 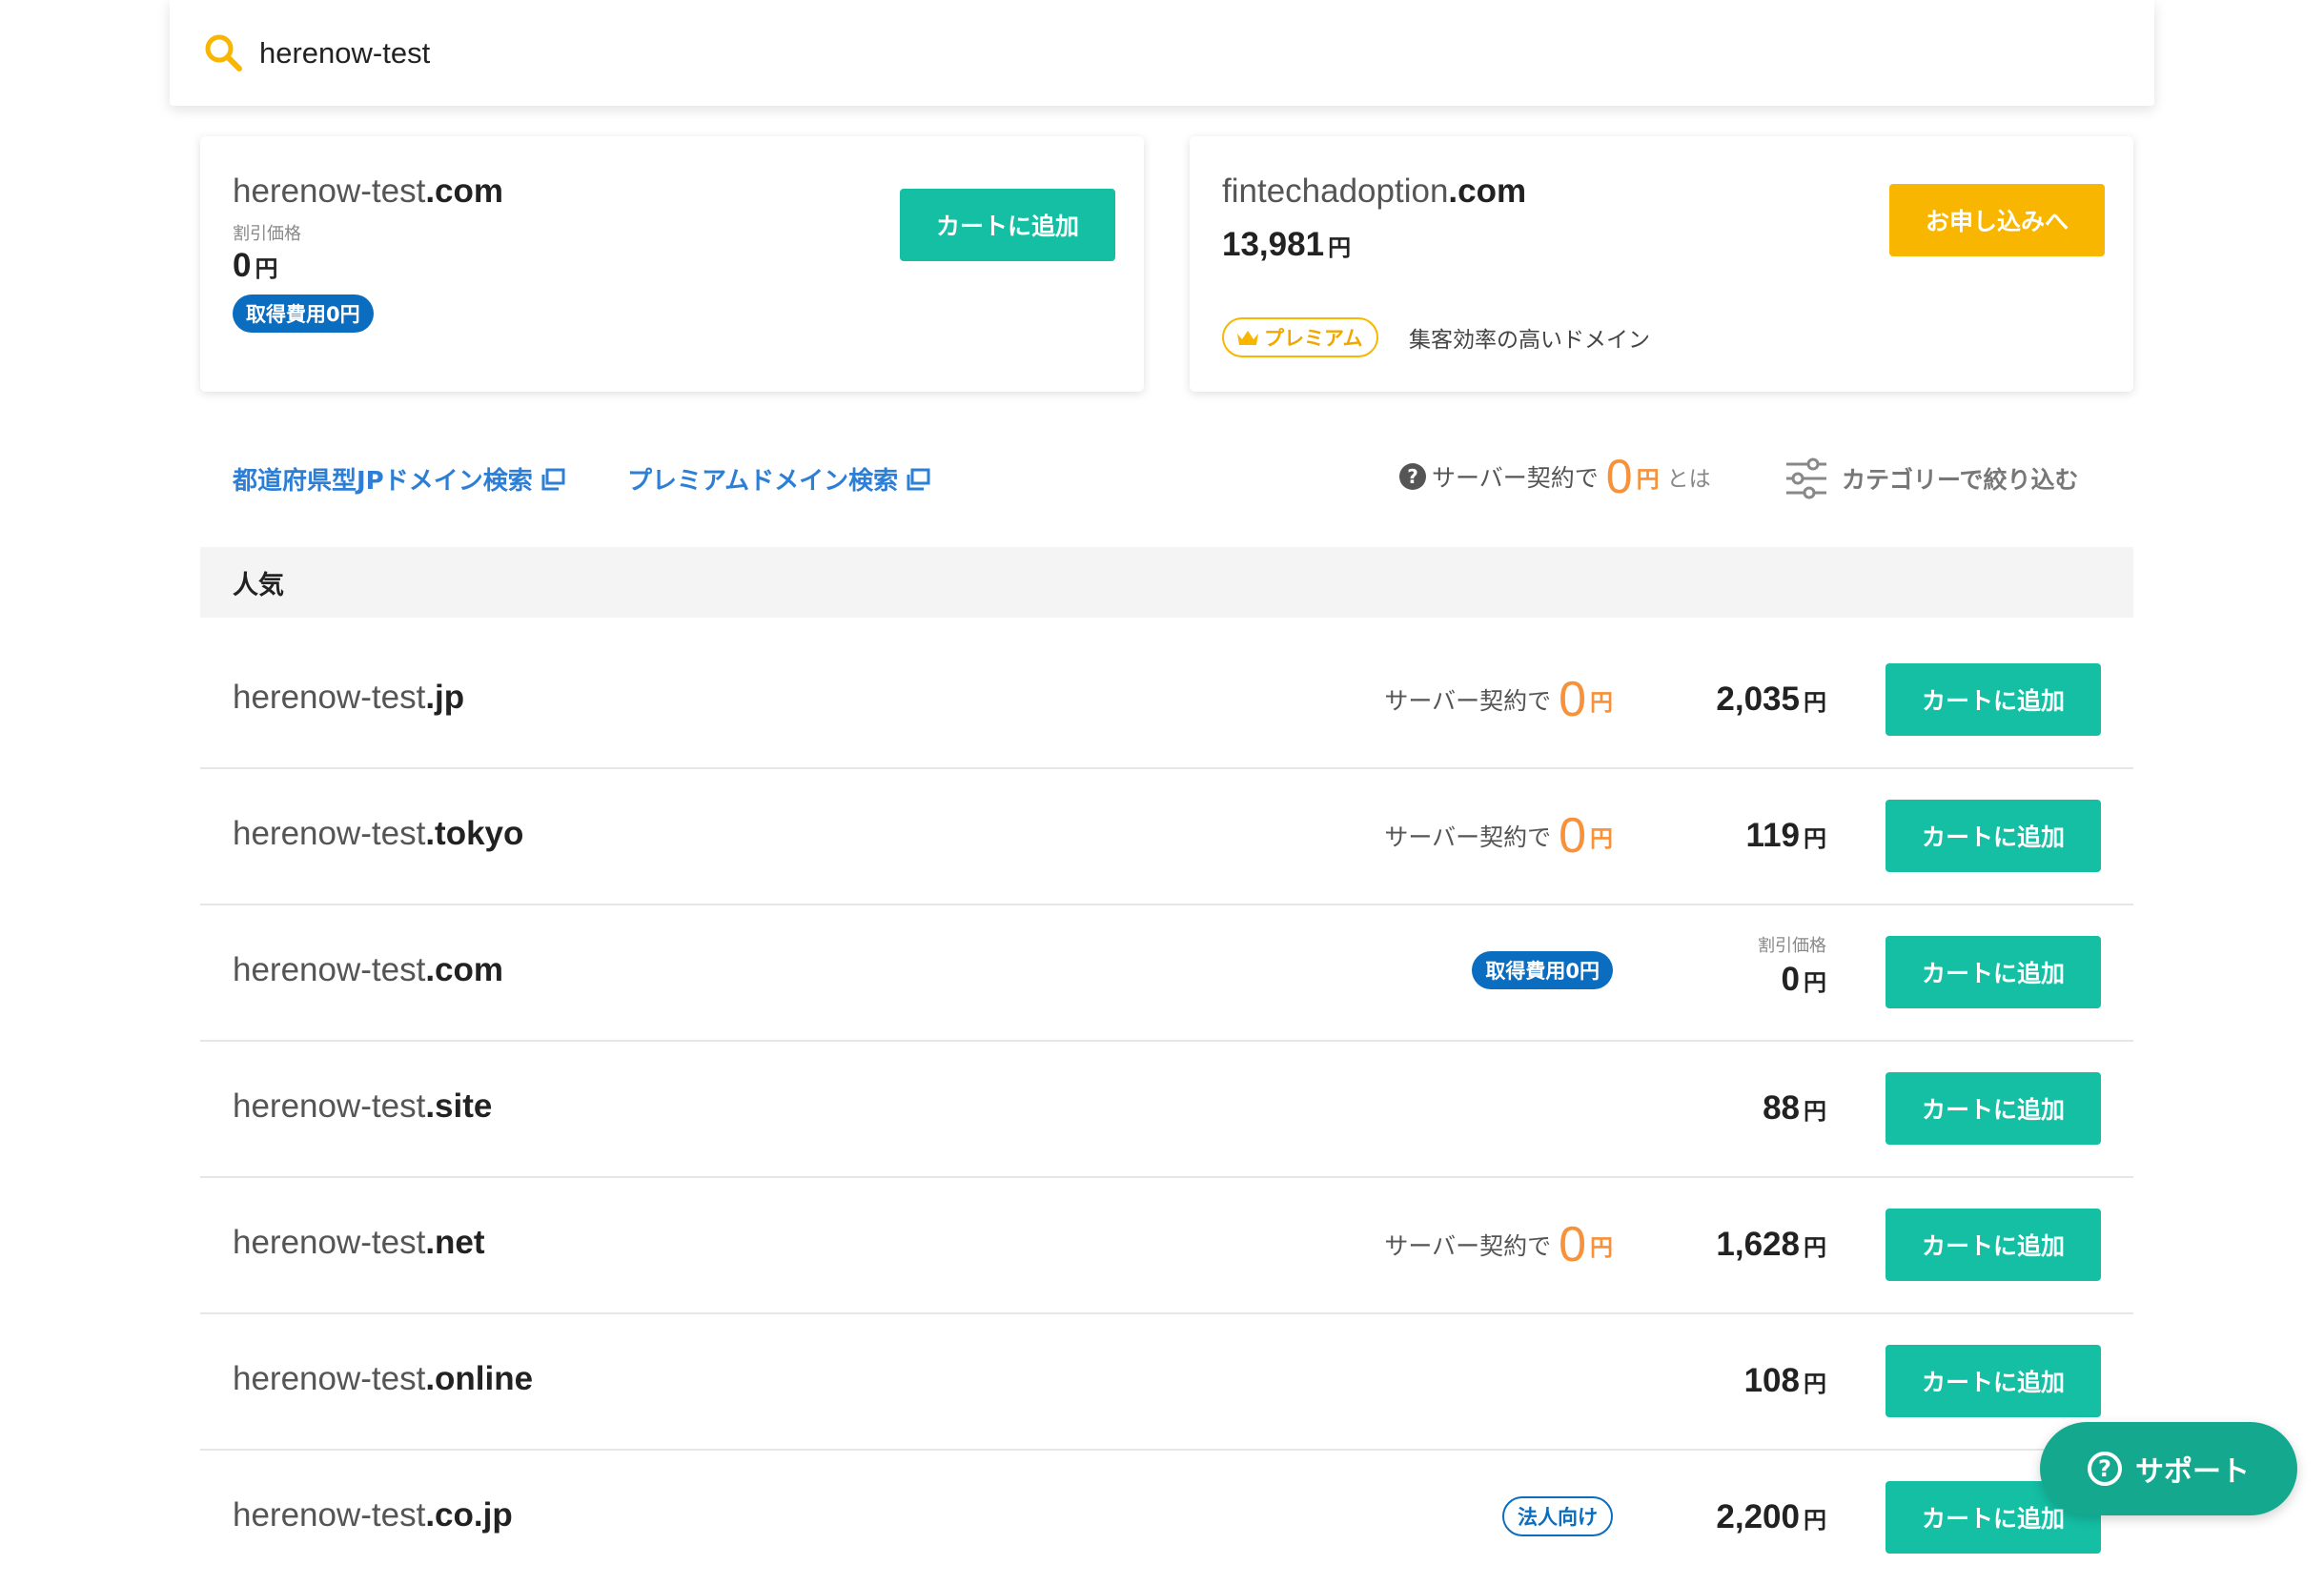 What do you see at coordinates (1273, 244) in the screenshot?
I see `premium-price-value: 13,981` at bounding box center [1273, 244].